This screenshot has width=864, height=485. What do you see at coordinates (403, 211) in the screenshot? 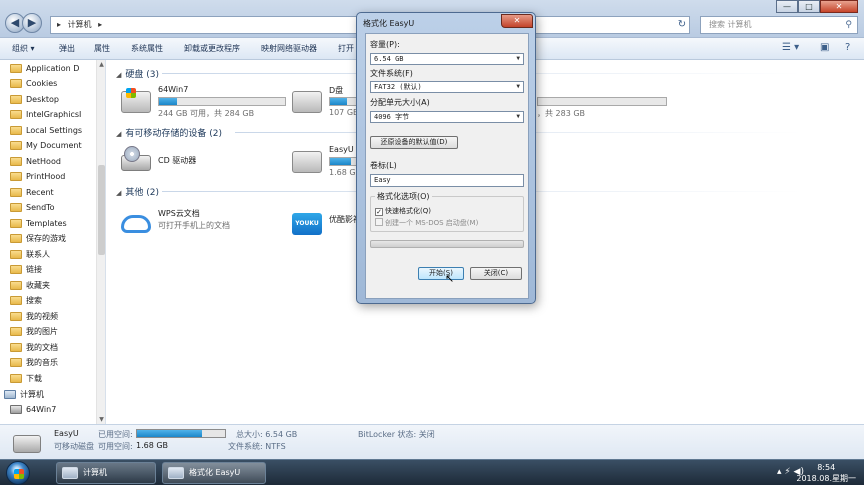
I see `quick-format-checkbox: ✓ 快速格式化(Q)` at bounding box center [403, 211].